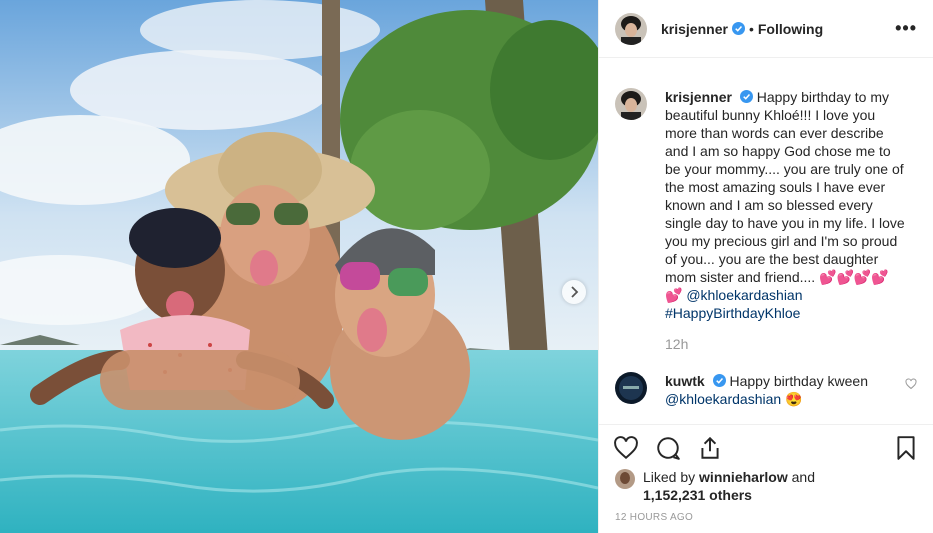 This screenshot has width=933, height=533. What do you see at coordinates (694, 29) in the screenshot?
I see `author-username: krisjenner` at bounding box center [694, 29].